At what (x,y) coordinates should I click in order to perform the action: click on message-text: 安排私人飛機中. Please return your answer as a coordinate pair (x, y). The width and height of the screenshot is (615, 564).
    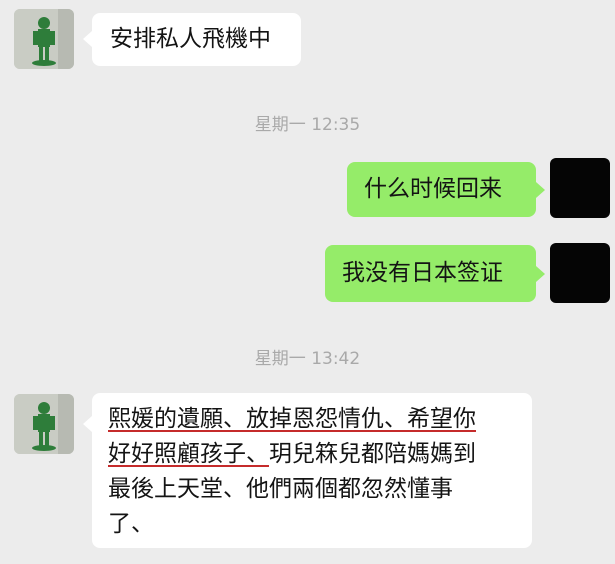
    Looking at the image, I should click on (190, 39).